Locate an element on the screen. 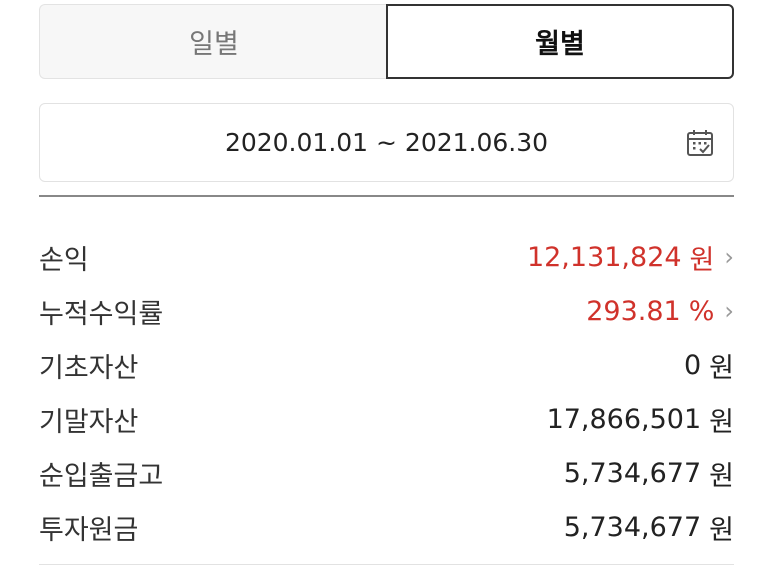 The height and width of the screenshot is (574, 773). row-label: 투자원금 is located at coordinates (89, 530).